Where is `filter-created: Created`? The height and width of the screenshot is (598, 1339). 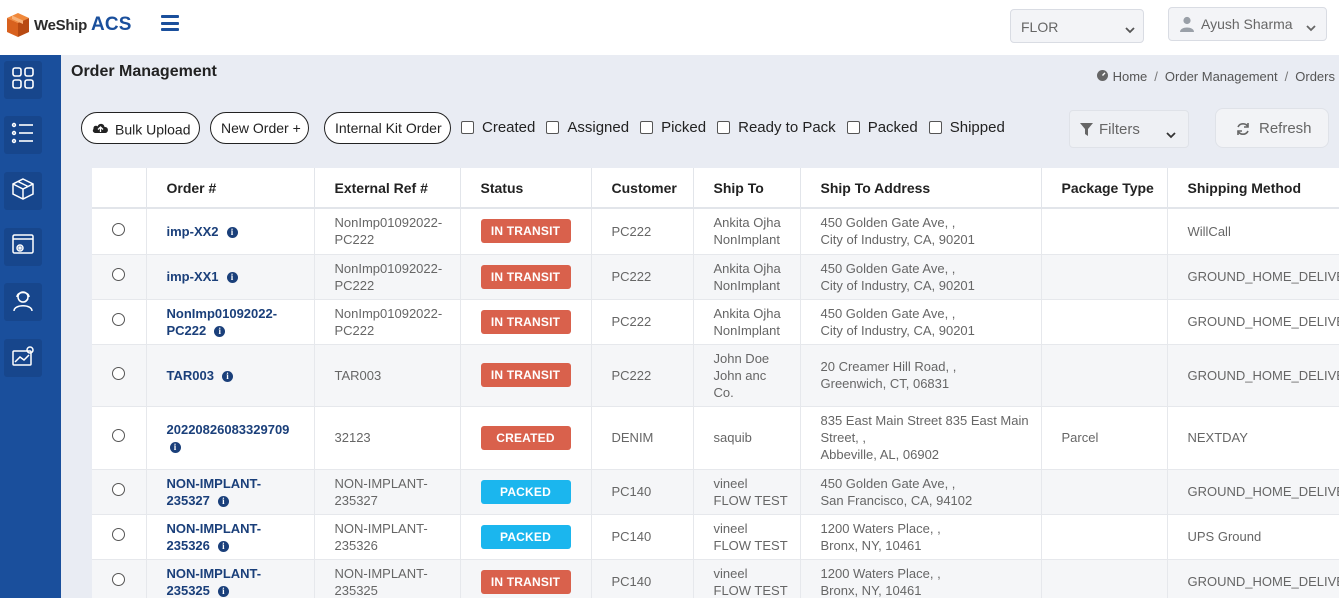
filter-created: Created is located at coordinates (498, 127).